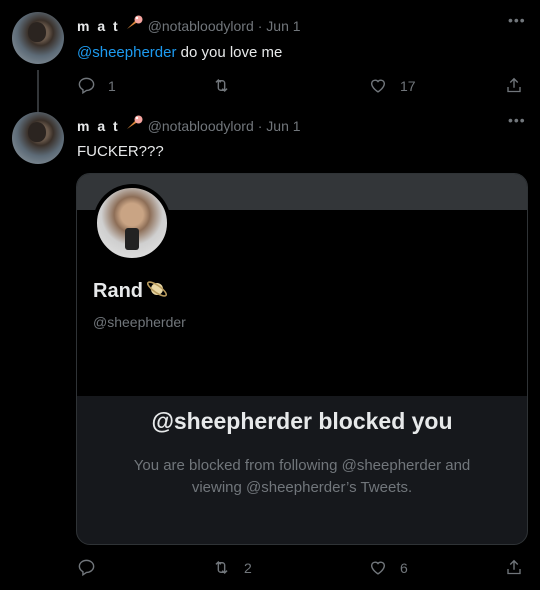  Describe the element at coordinates (132, 223) in the screenshot. I see `profile-avatar` at that location.